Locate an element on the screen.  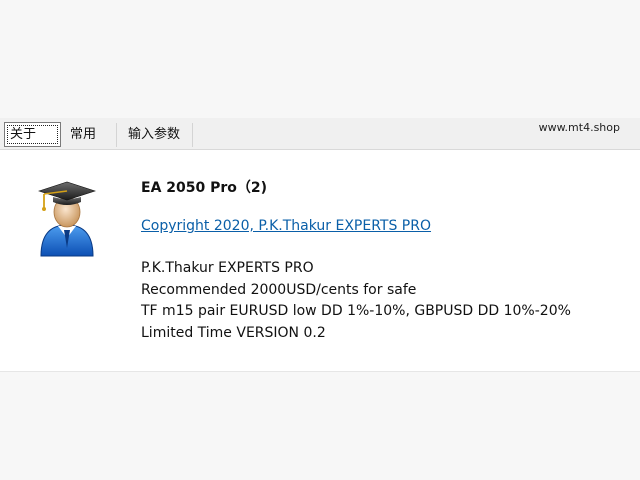
tab-inputs: 输入参数 is located at coordinates (158, 135).